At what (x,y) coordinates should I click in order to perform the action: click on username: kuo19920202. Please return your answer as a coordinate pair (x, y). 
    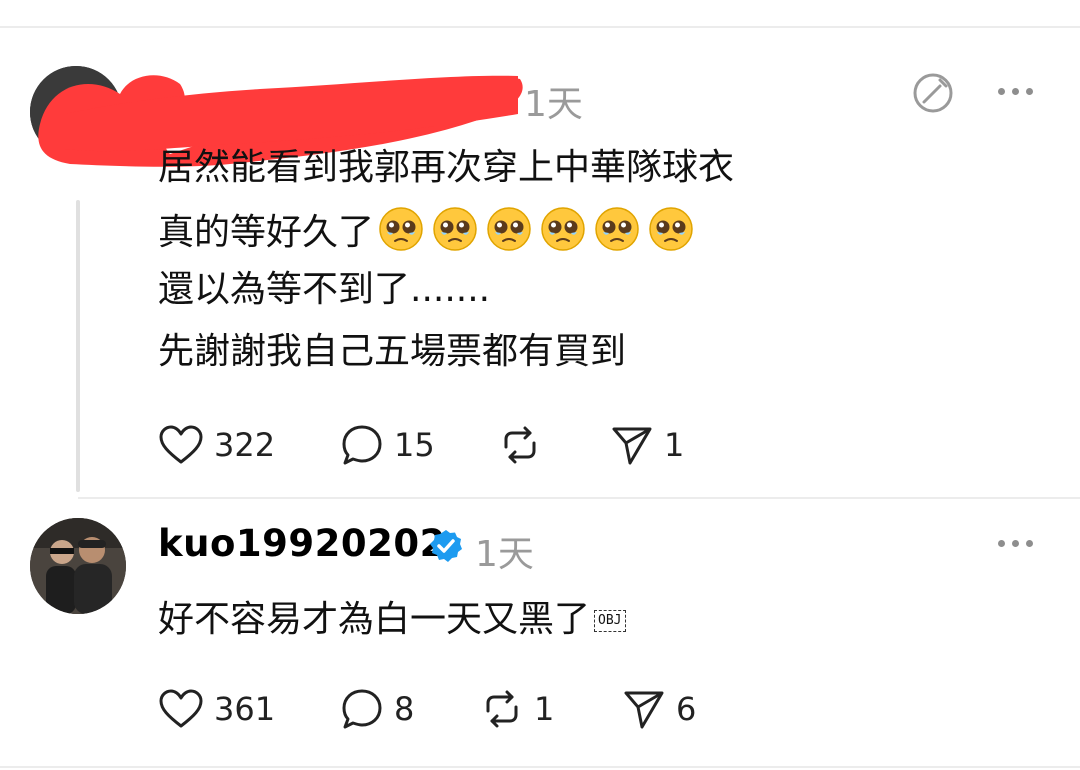
    Looking at the image, I should click on (302, 543).